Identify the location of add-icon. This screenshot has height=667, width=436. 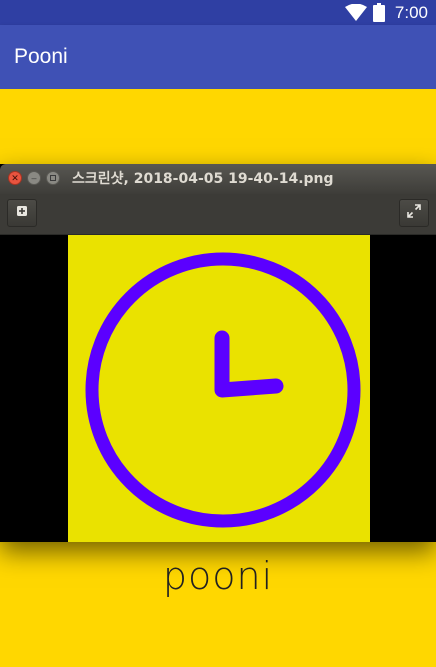
(22, 213).